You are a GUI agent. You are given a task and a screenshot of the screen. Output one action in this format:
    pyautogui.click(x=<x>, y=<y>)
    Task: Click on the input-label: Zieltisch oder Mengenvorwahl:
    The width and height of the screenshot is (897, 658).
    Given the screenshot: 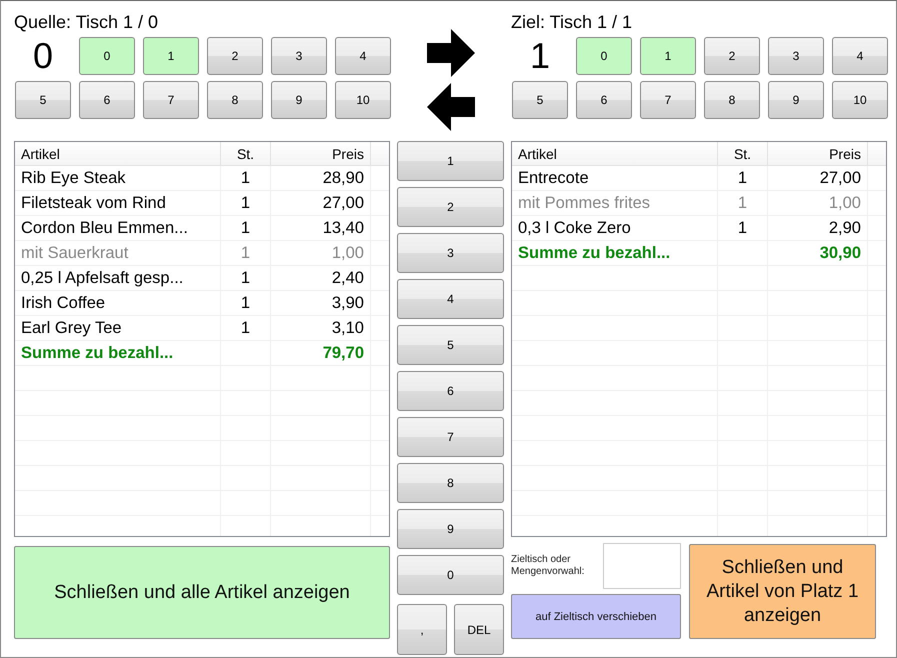 What is the action you would take?
    pyautogui.click(x=548, y=566)
    